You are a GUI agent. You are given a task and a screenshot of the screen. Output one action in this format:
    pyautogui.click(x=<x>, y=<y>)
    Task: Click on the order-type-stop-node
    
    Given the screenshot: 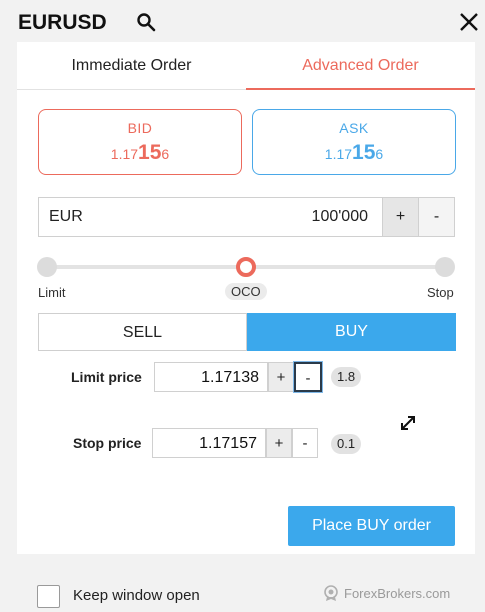 What is the action you would take?
    pyautogui.click(x=445, y=267)
    